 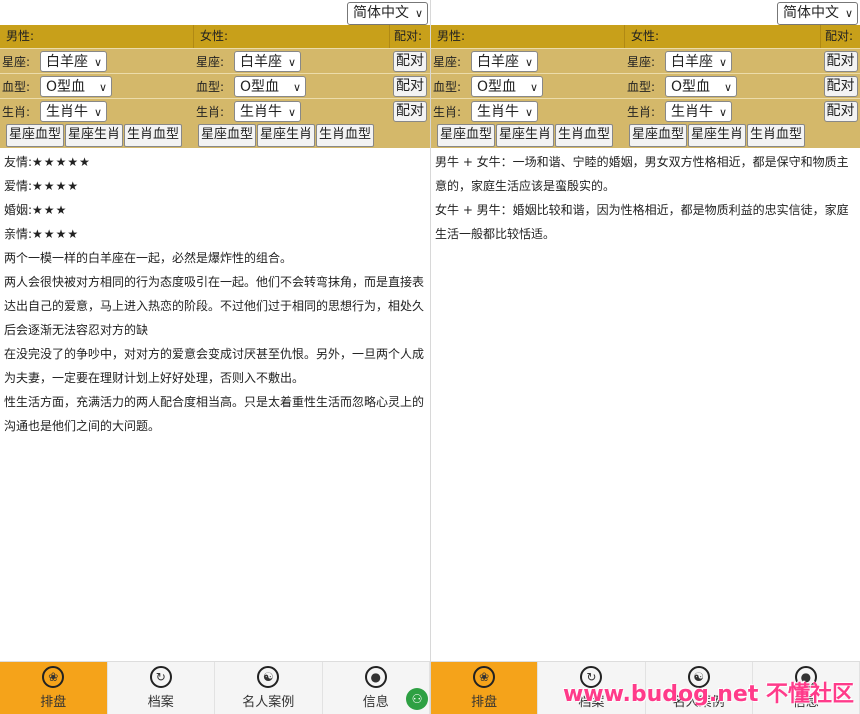 I want to click on top-bar: 简体中文 ∨, so click(x=645, y=12).